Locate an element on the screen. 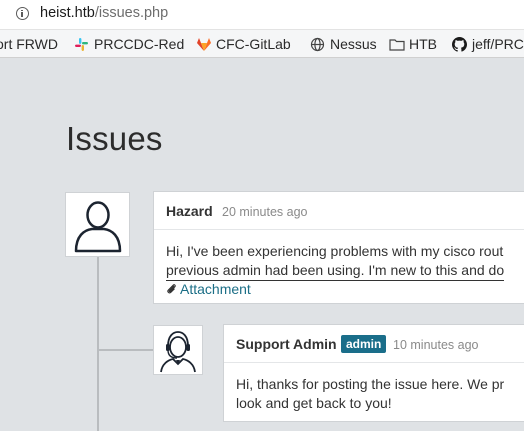 This screenshot has width=524, height=431. reply-header: Support Admin admin 10 minutes ago is located at coordinates (374, 344).